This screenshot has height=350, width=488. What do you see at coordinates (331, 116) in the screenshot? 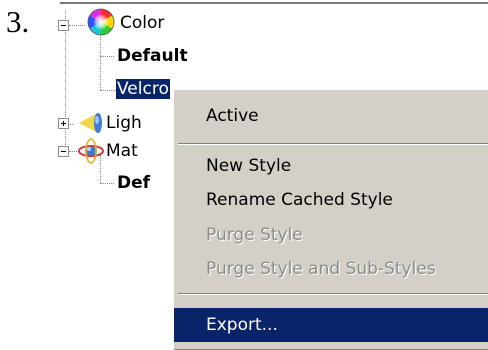
I see `menu-item-active: Active` at bounding box center [331, 116].